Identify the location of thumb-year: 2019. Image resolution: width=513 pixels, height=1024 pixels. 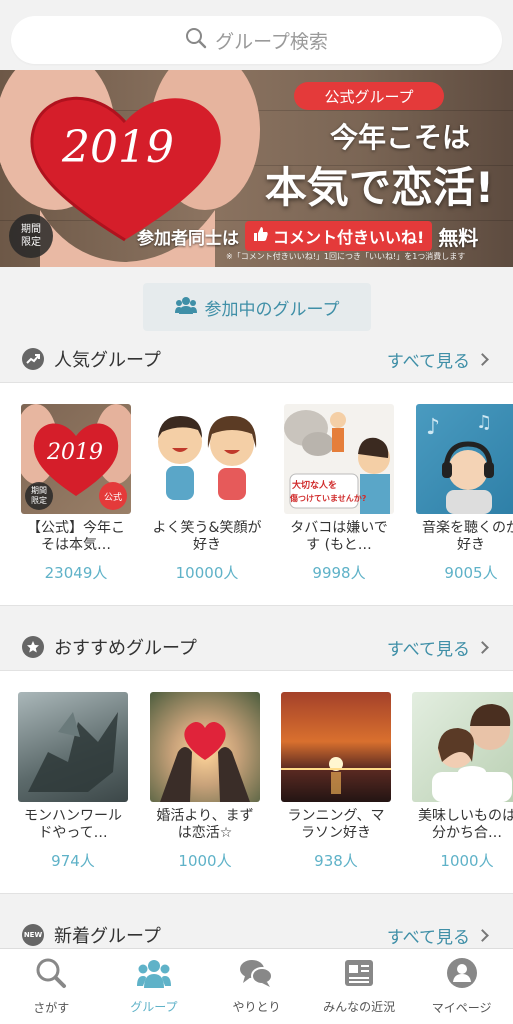
(75, 452).